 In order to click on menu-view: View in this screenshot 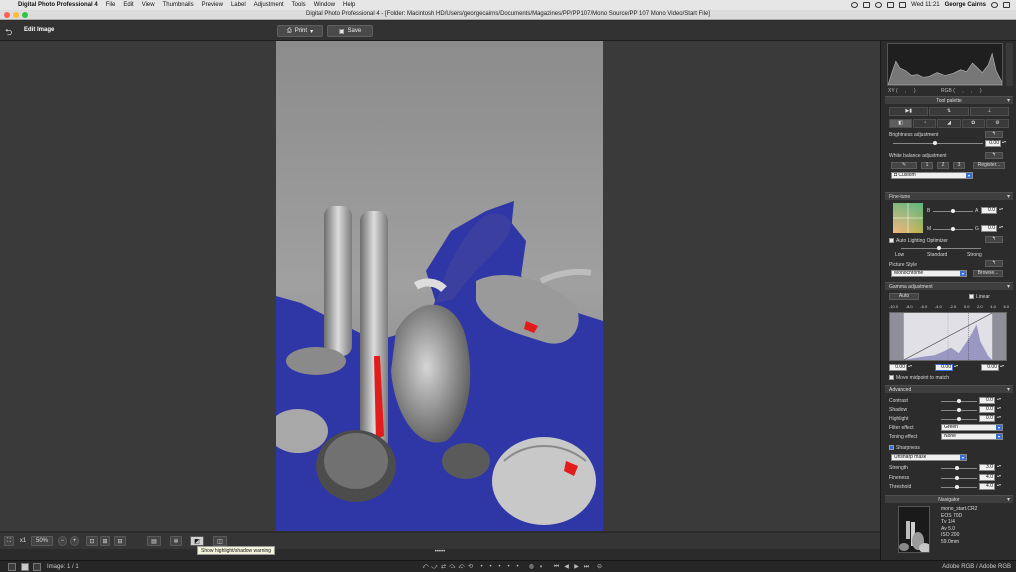, I will do `click(148, 5)`.